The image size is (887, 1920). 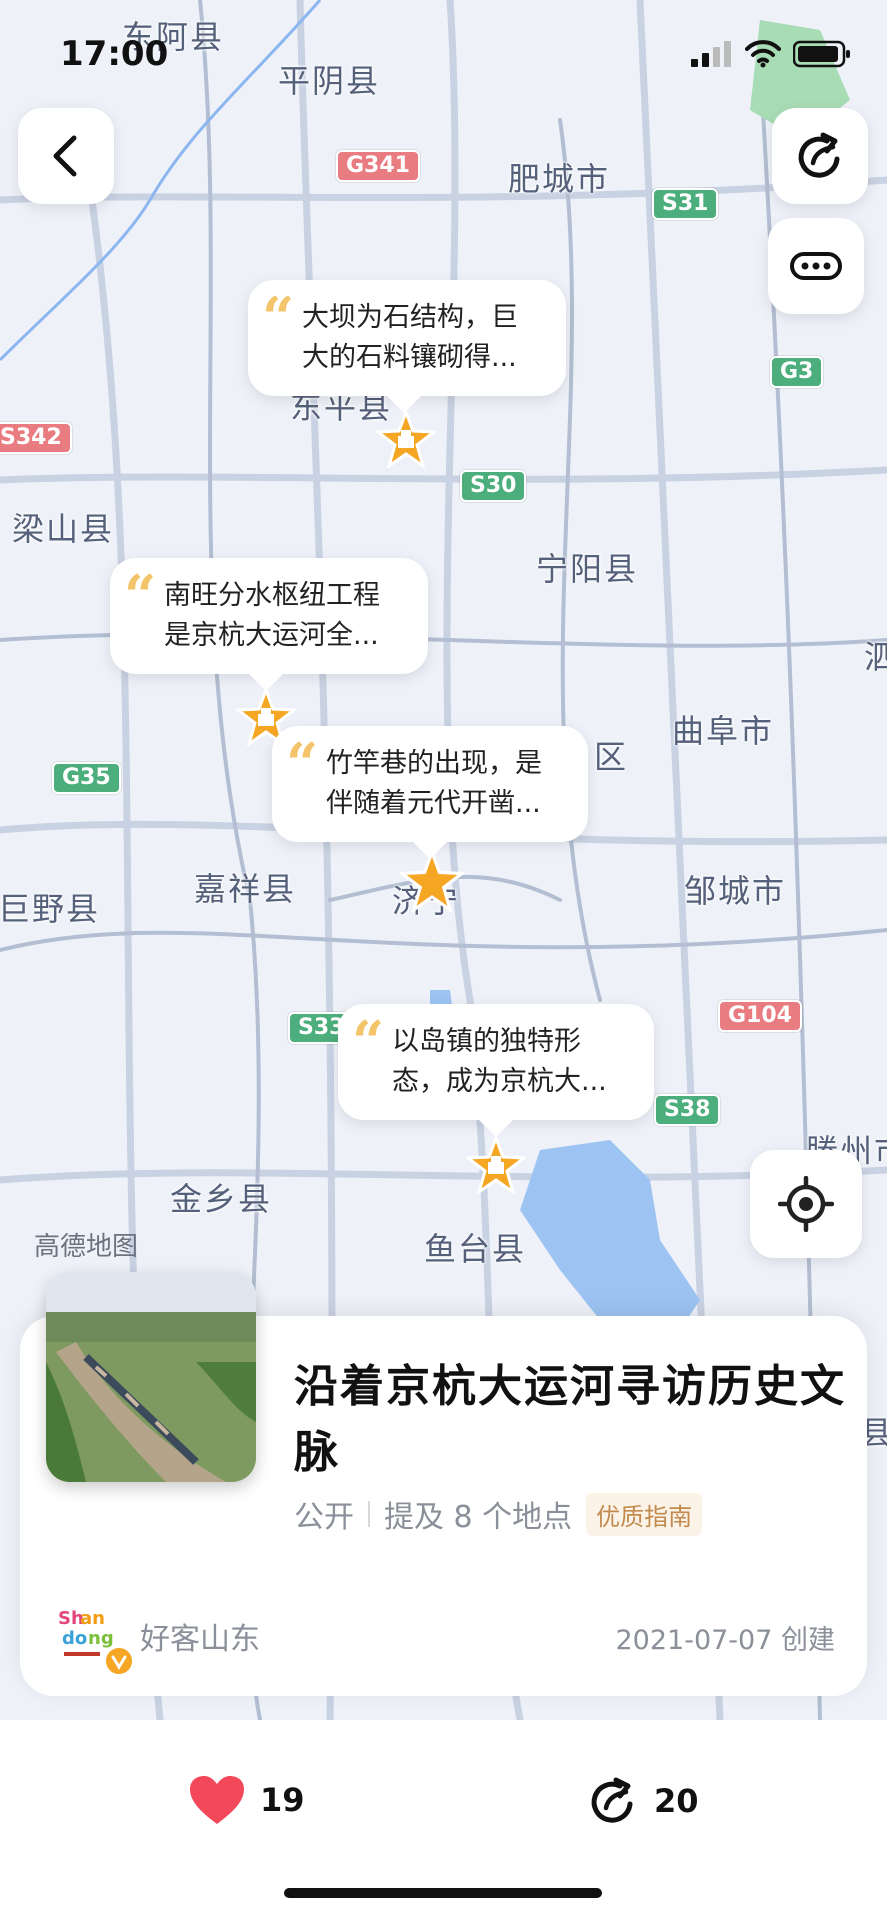 What do you see at coordinates (735, 891) in the screenshot?
I see `place-label: 邹城市` at bounding box center [735, 891].